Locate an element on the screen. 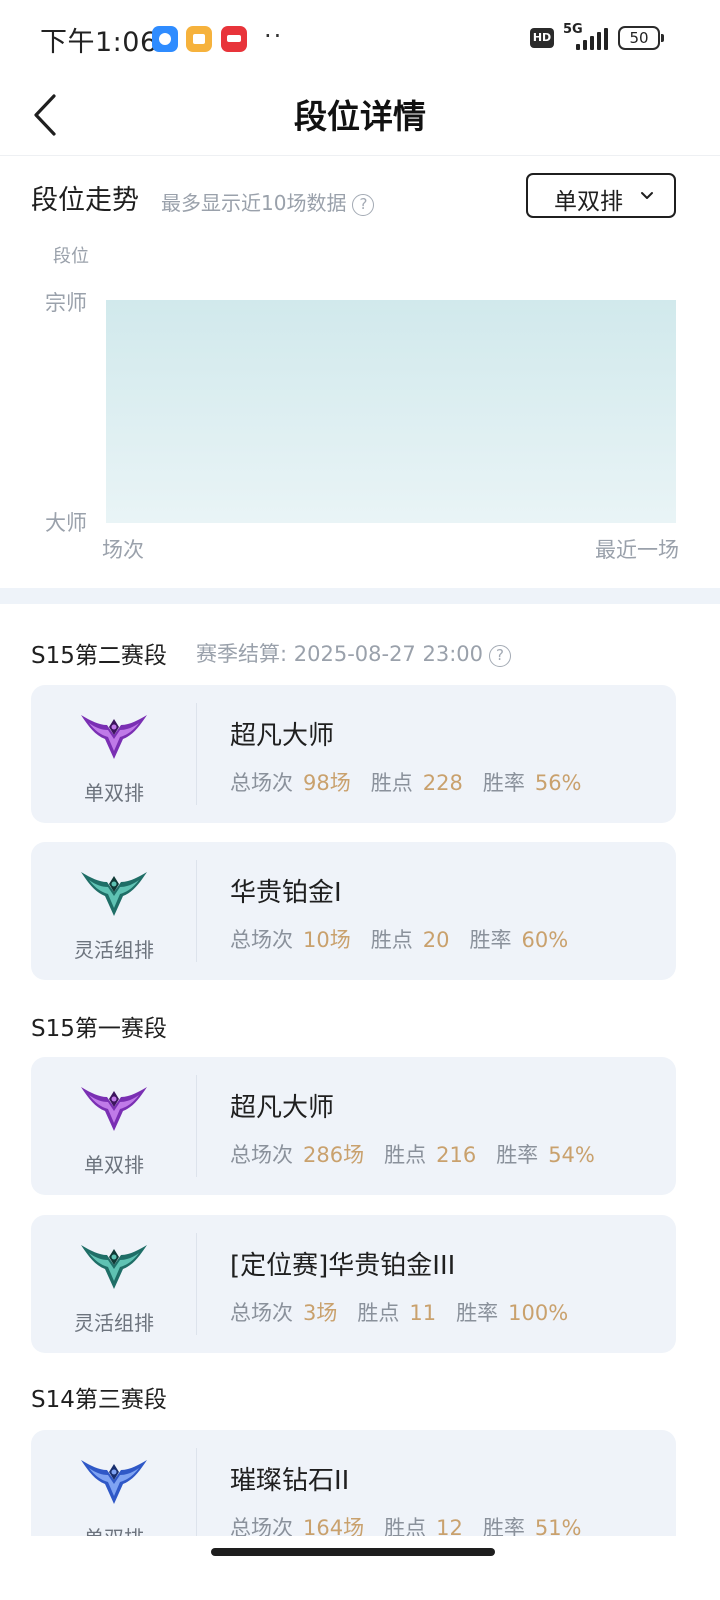 This screenshot has height=1600, width=720. rank-area-series is located at coordinates (391, 411).